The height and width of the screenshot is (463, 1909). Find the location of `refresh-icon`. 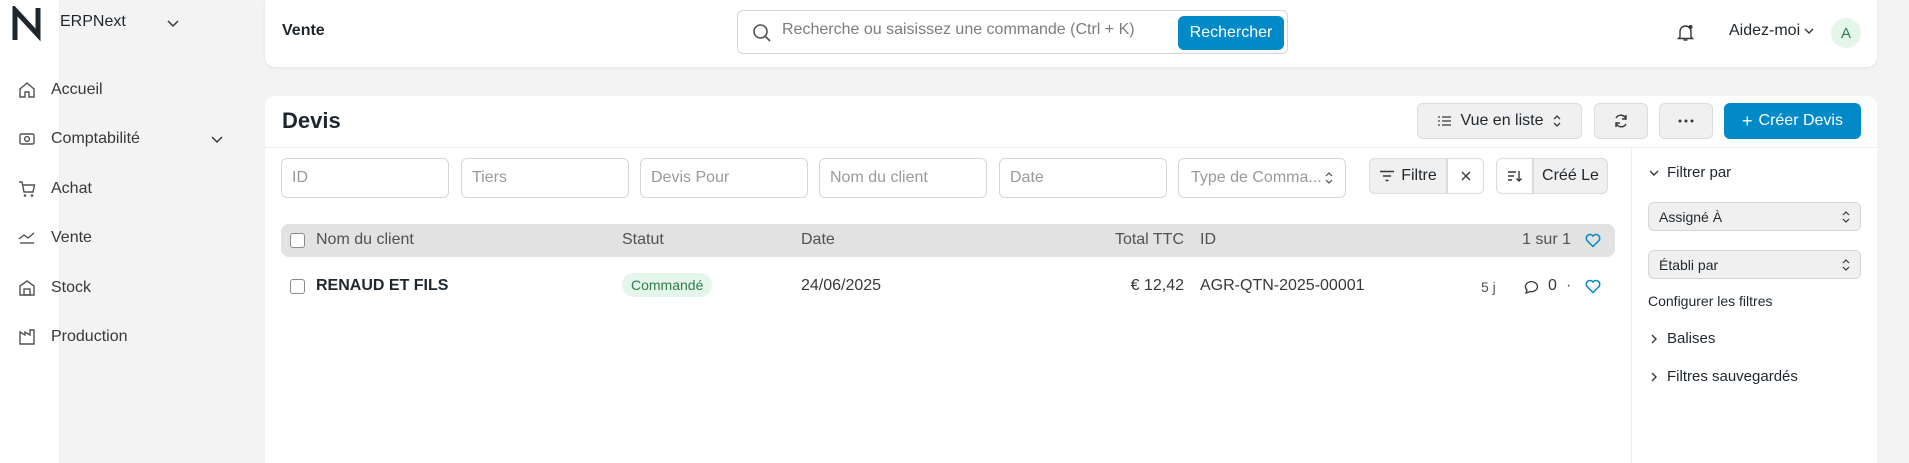

refresh-icon is located at coordinates (1621, 121).